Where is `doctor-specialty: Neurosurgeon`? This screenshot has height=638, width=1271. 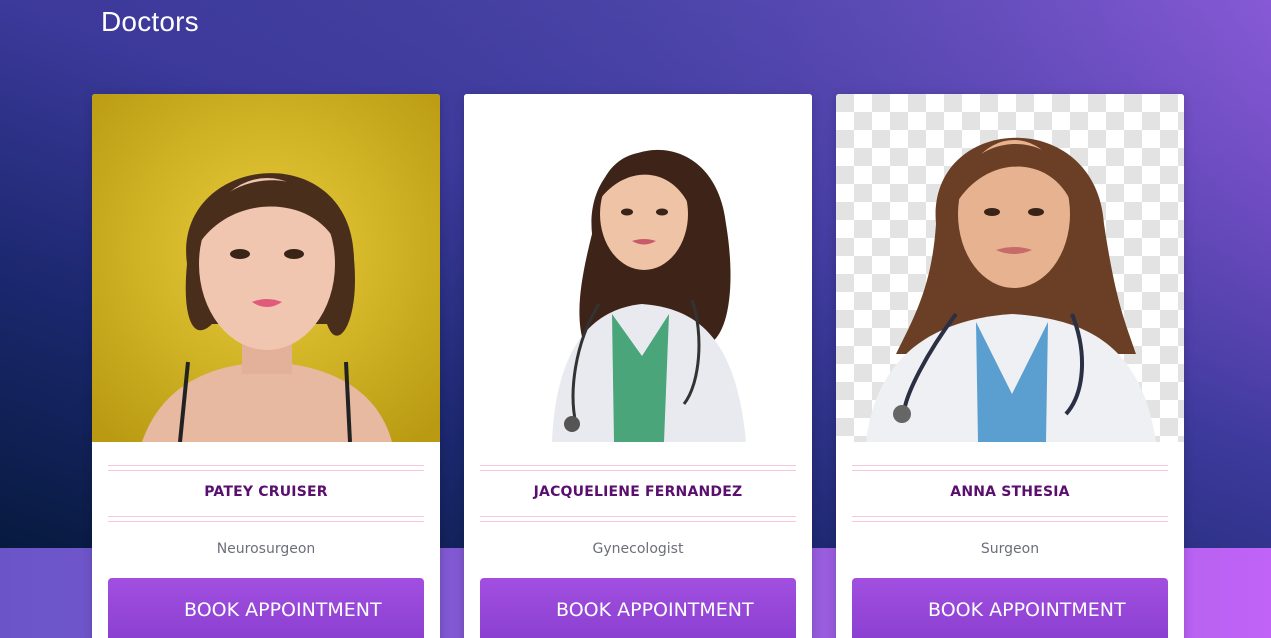 doctor-specialty: Neurosurgeon is located at coordinates (266, 549).